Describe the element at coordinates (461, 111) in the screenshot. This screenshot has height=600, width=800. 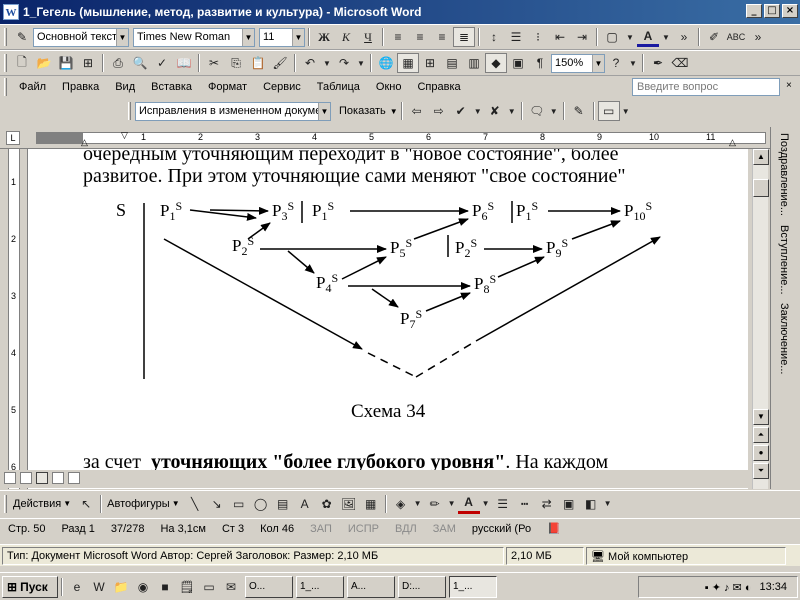
I see `accept-change-icon: ✔` at that location.